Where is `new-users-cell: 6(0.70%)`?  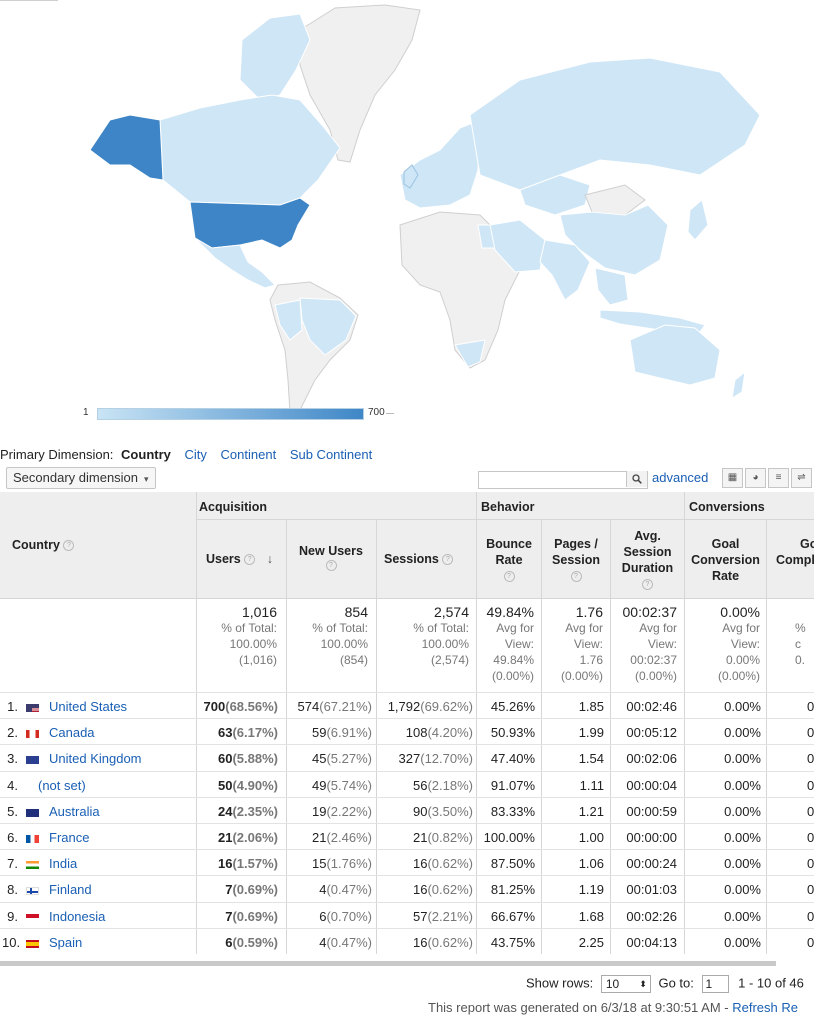 new-users-cell: 6(0.70%) is located at coordinates (345, 916).